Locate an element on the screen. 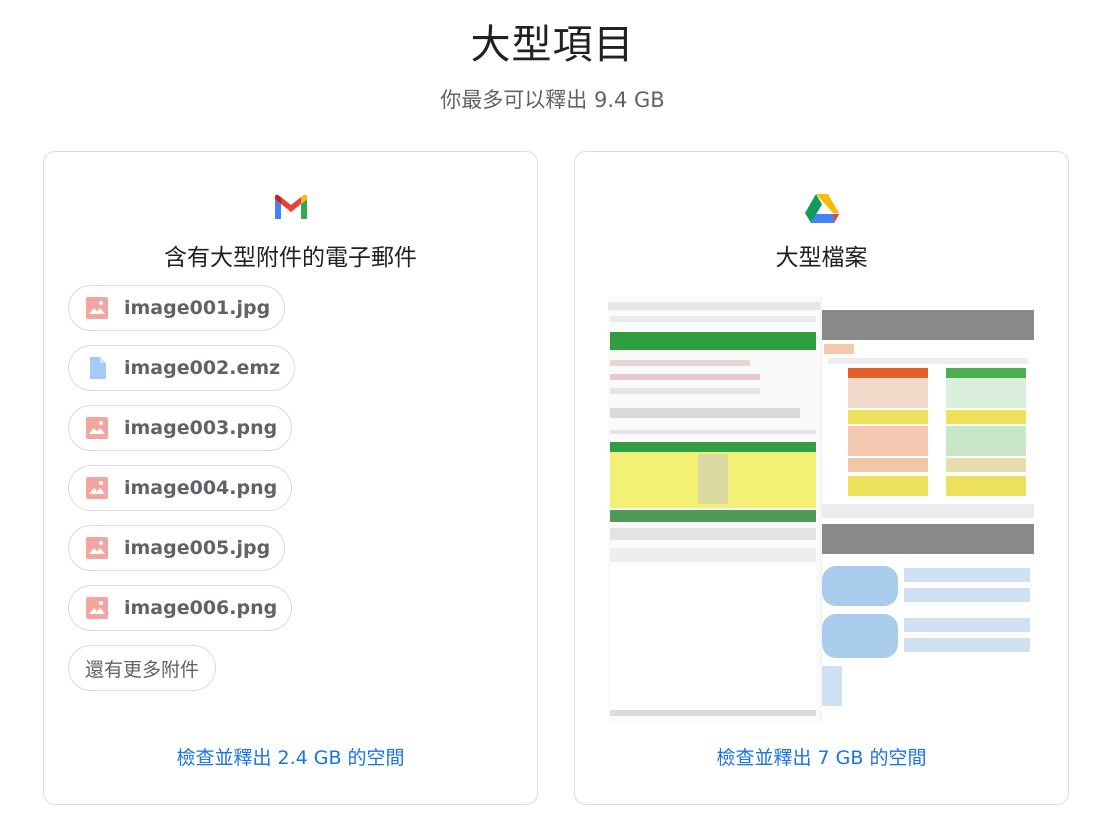  review-files-link: 檢查並釋出 7 GB 的空間 is located at coordinates (821, 756).